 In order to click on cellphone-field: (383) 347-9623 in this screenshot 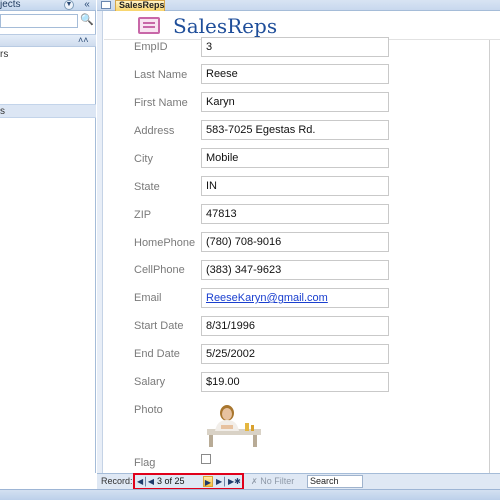, I will do `click(295, 270)`.